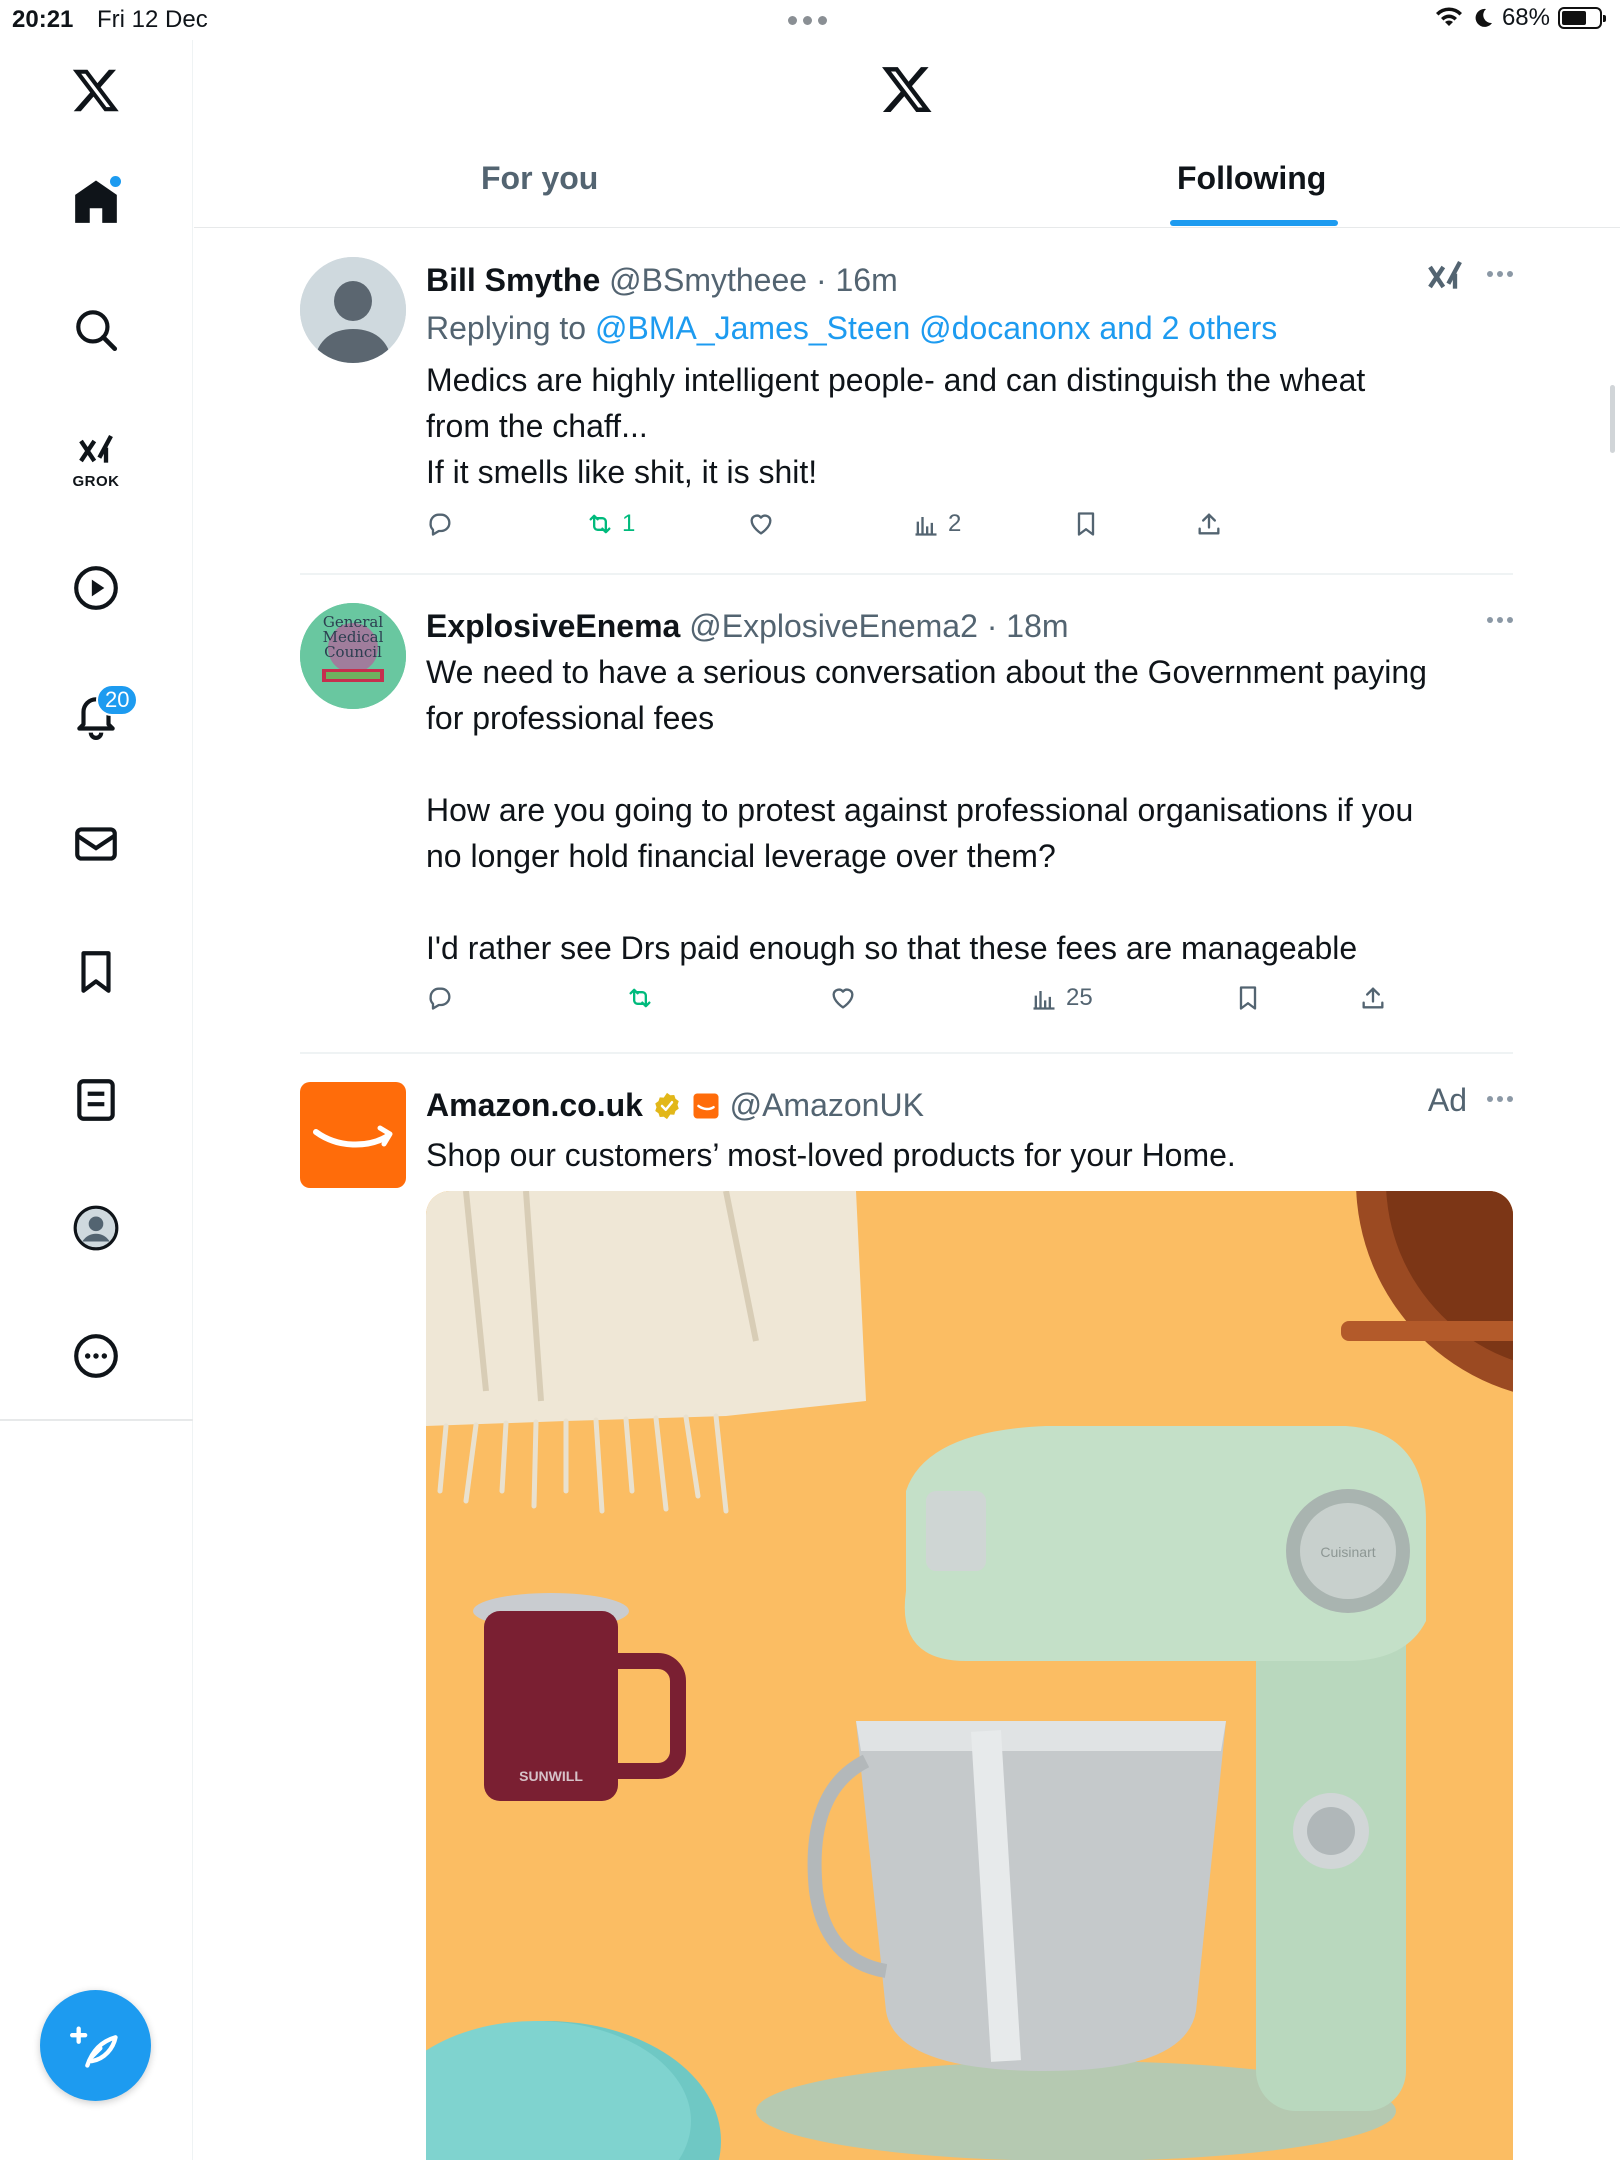  I want to click on wifi-icon, so click(1448, 16).